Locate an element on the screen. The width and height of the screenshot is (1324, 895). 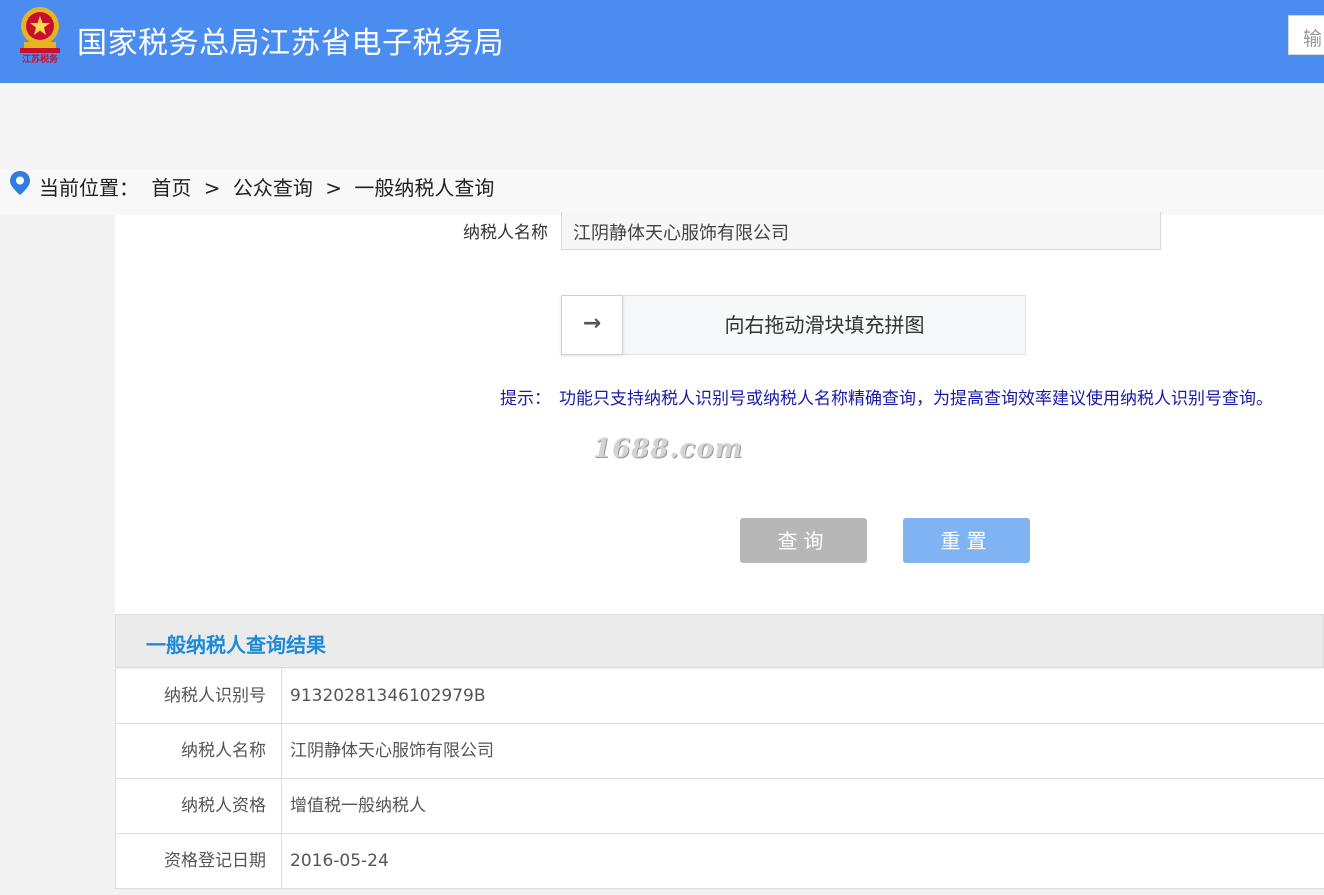
row-key: 纳税人资格 is located at coordinates (199, 806).